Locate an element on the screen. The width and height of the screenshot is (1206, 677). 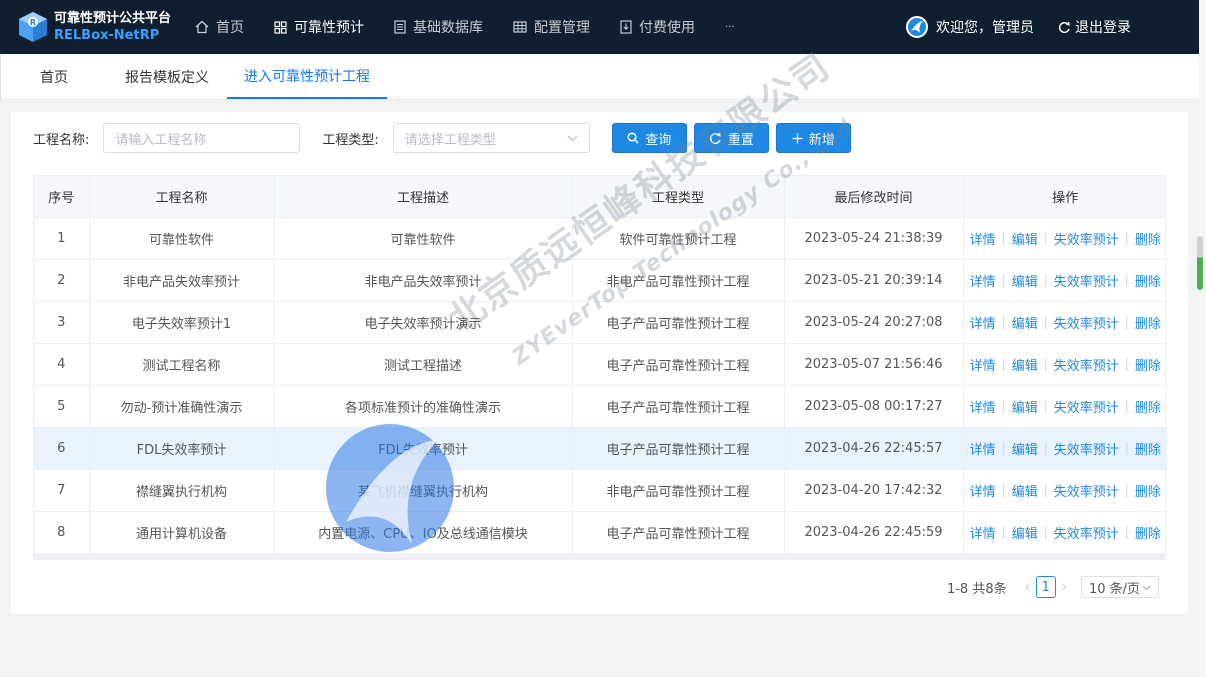
cell-time: 2023-05-24 21:38:39 is located at coordinates (874, 238).